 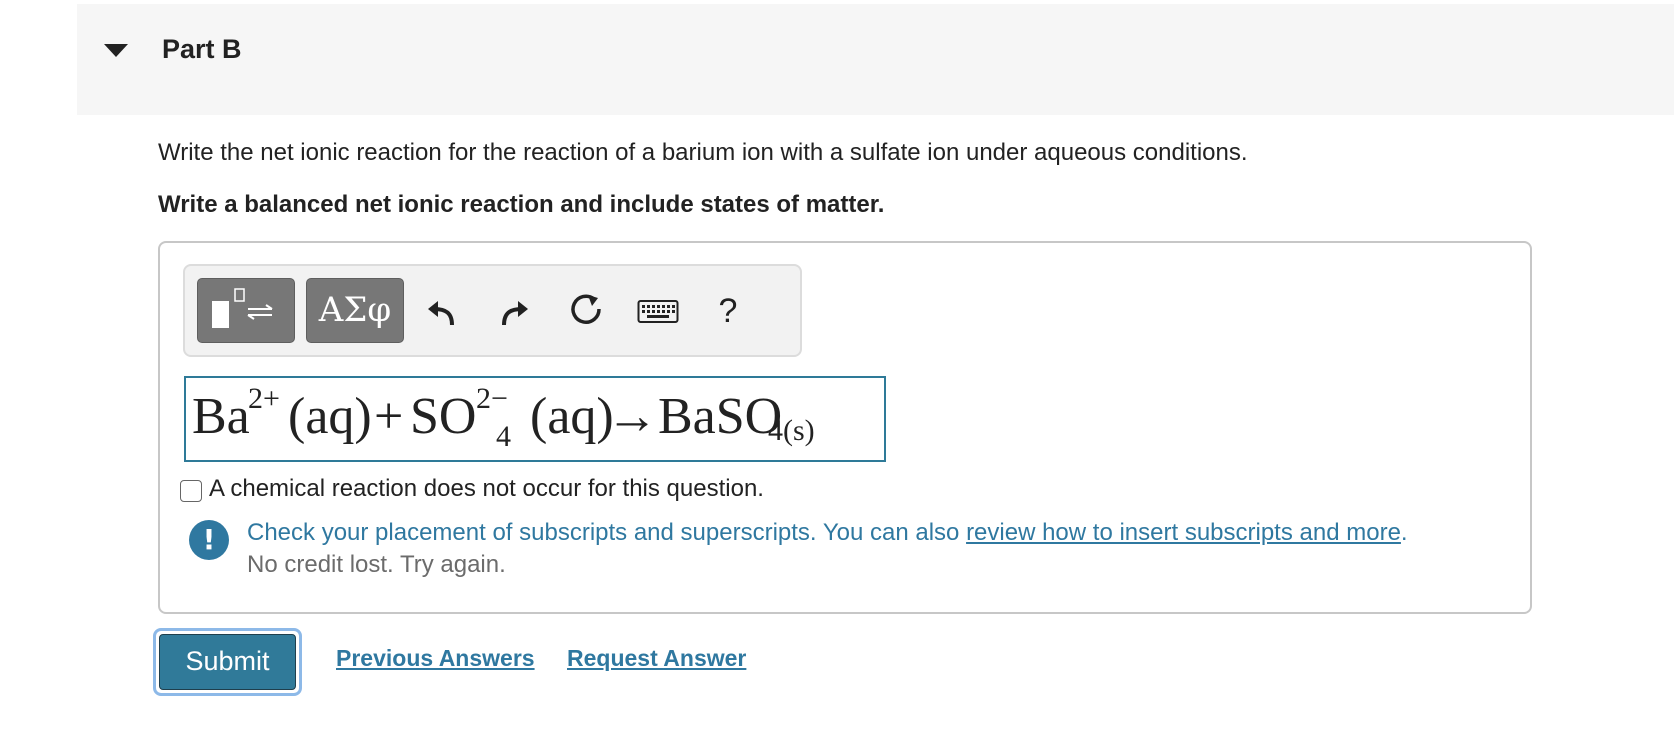 I want to click on feedback-message-end: ., so click(x=1404, y=532).